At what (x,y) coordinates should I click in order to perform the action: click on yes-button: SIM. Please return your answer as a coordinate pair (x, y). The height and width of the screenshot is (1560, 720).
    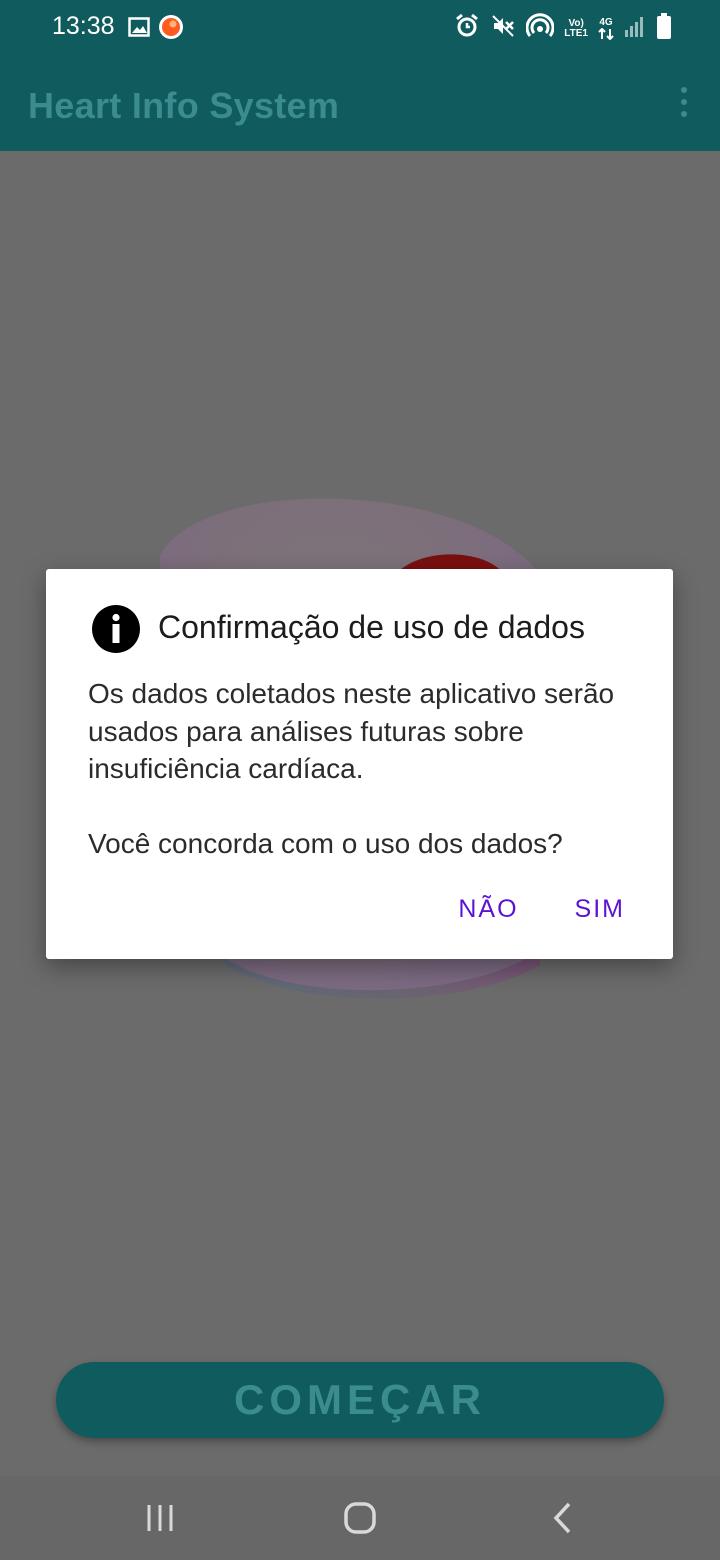
    Looking at the image, I should click on (600, 909).